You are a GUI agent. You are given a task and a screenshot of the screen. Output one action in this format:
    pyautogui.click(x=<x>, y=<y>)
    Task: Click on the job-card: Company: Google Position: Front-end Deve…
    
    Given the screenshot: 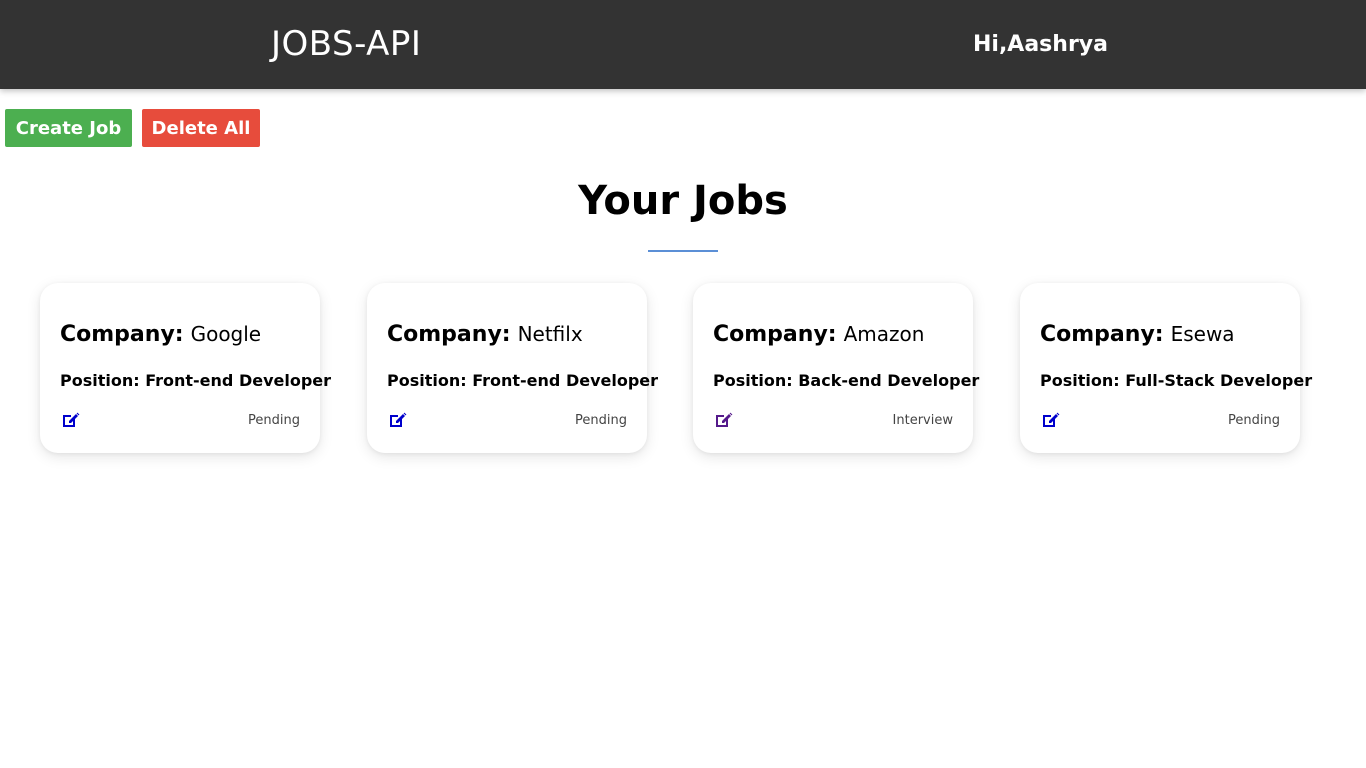 What is the action you would take?
    pyautogui.click(x=185, y=368)
    